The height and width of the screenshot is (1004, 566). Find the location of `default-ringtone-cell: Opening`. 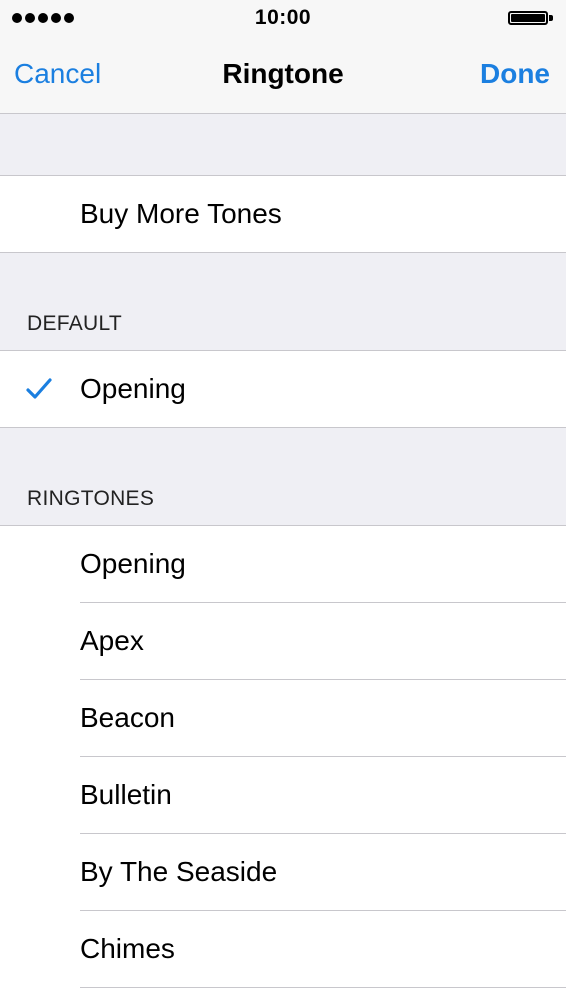

default-ringtone-cell: Opening is located at coordinates (283, 389).